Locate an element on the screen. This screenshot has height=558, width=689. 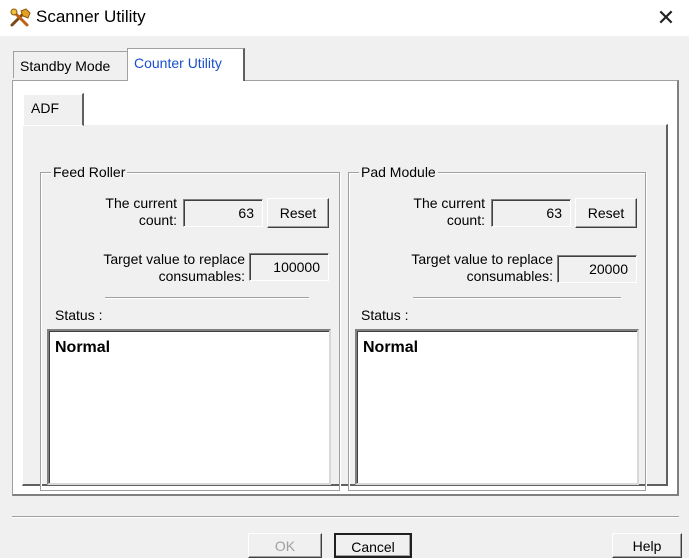
feed-roller-current-count-label: The current count: is located at coordinates (141, 211).